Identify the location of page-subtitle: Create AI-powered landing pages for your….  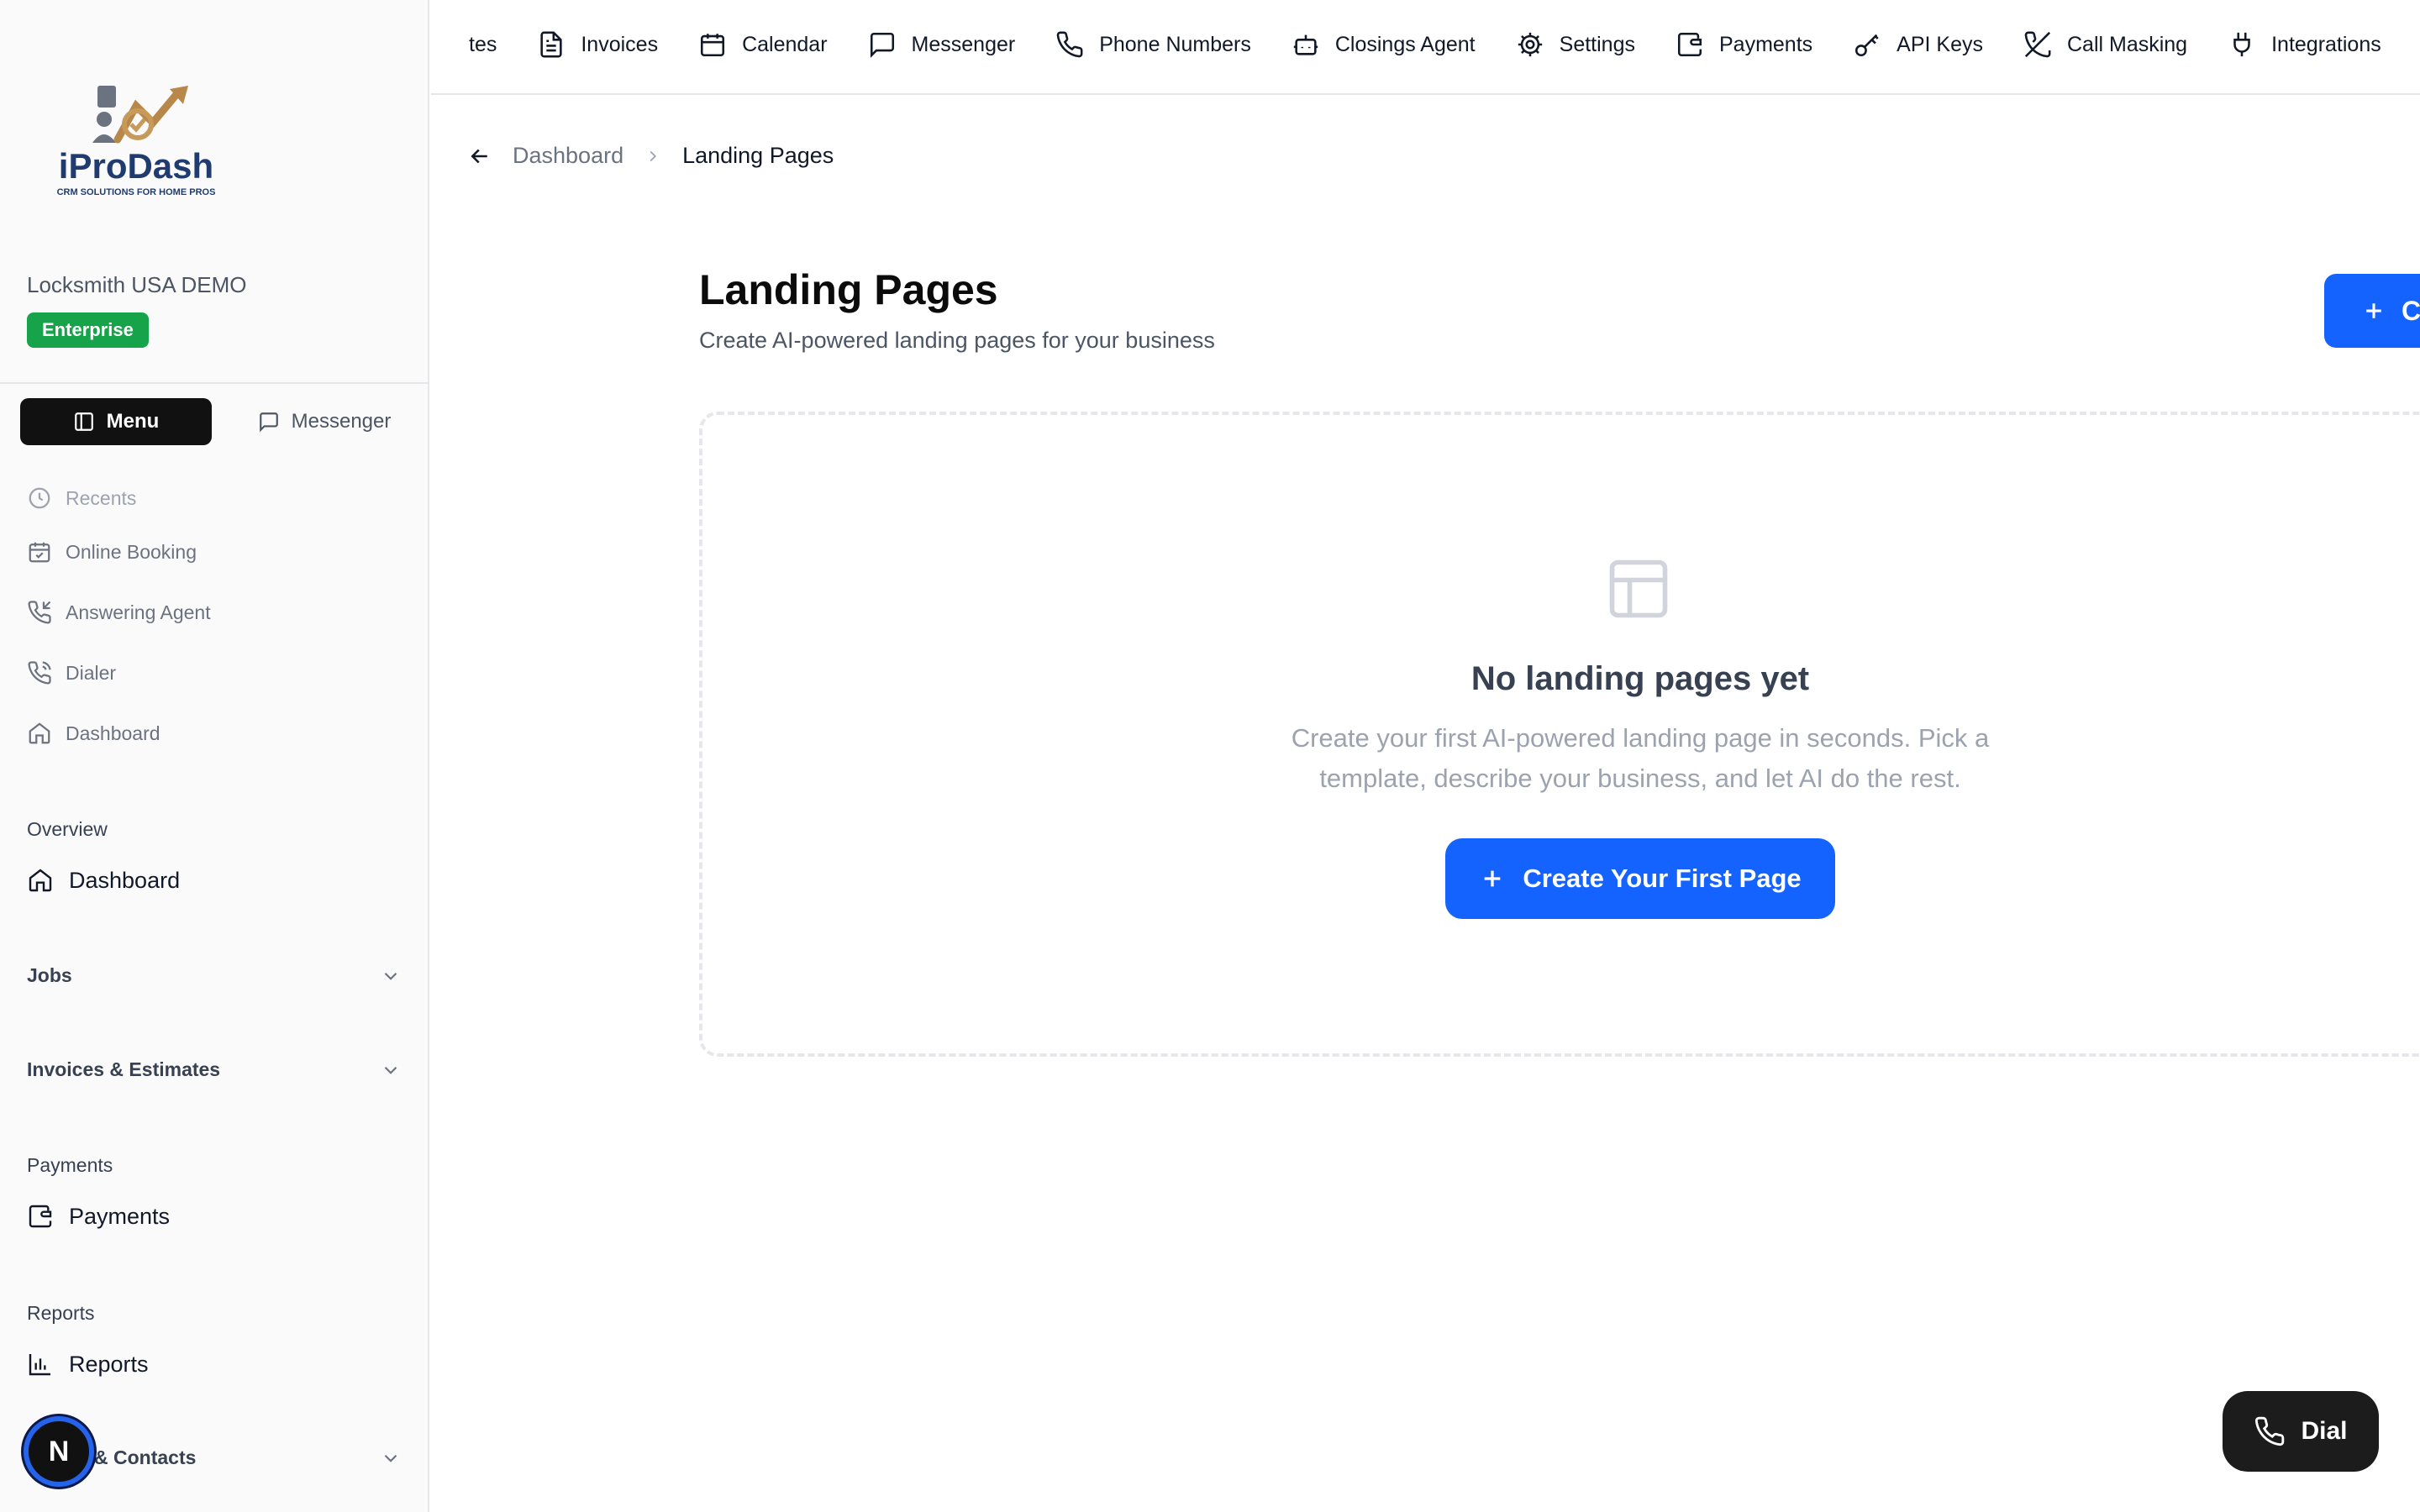
(957, 340).